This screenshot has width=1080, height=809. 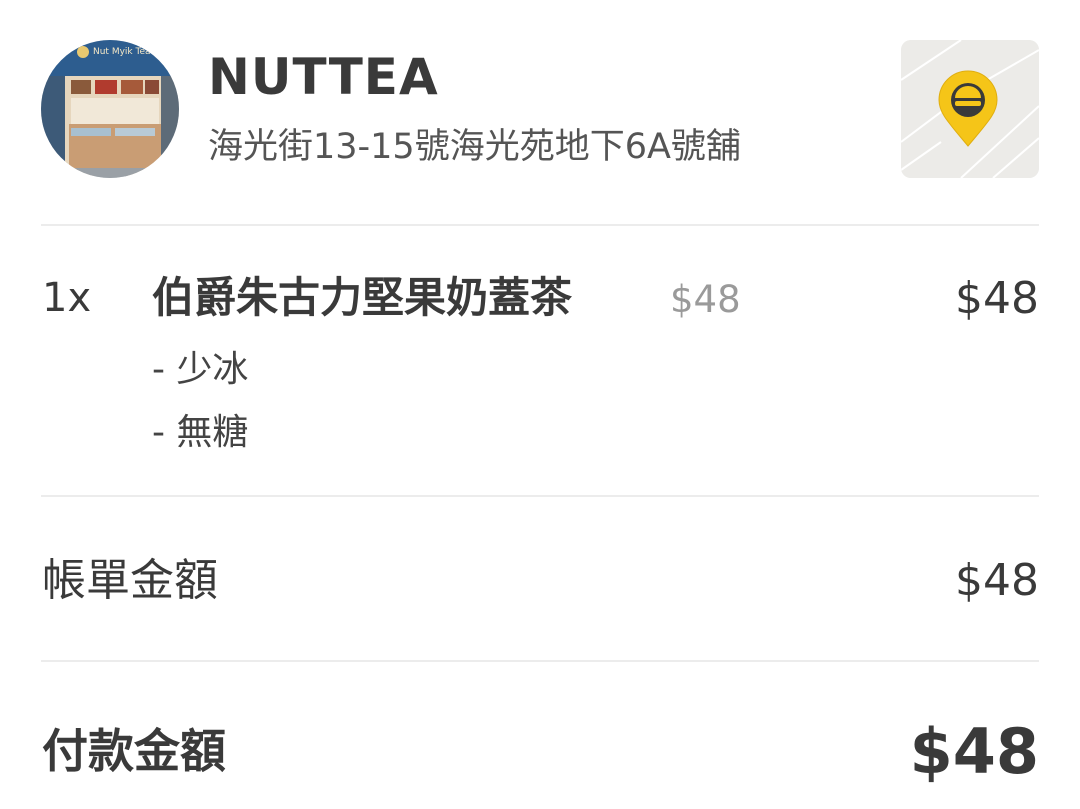 What do you see at coordinates (130, 580) in the screenshot?
I see `bill-amount-label: 帳單金額` at bounding box center [130, 580].